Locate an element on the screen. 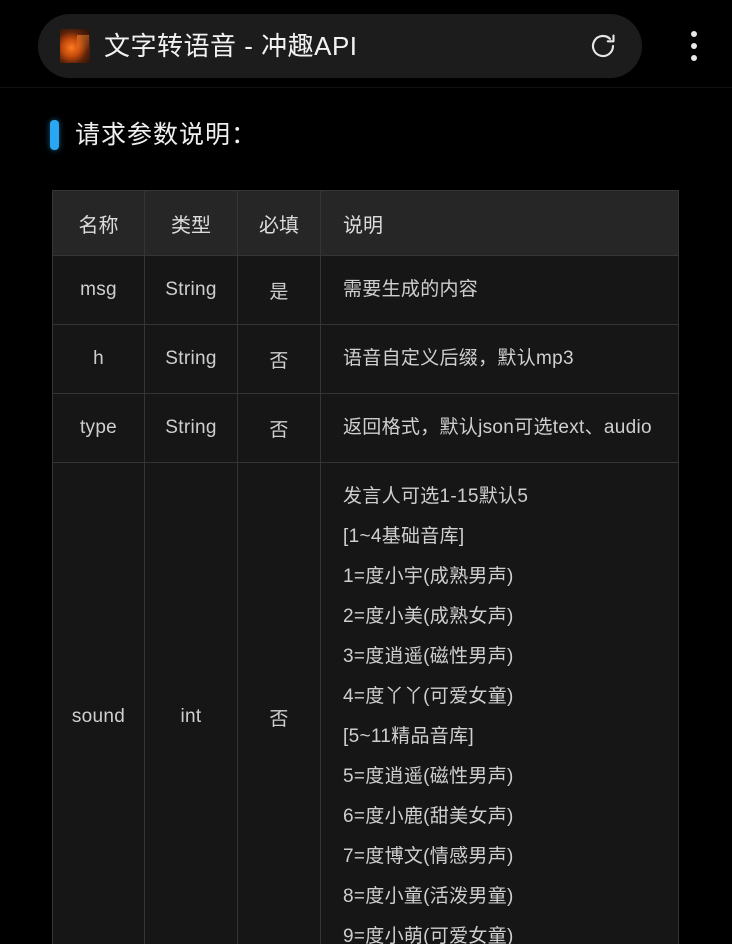 Image resolution: width=732 pixels, height=944 pixels. description-line: 返回格式，默认json可选text、audio is located at coordinates (497, 427).